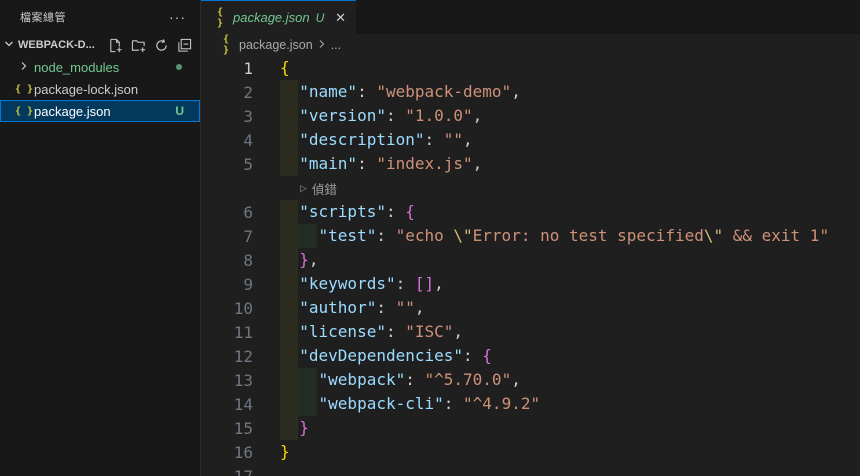 This screenshot has height=476, width=860. I want to click on json-key: "main", so click(328, 163).